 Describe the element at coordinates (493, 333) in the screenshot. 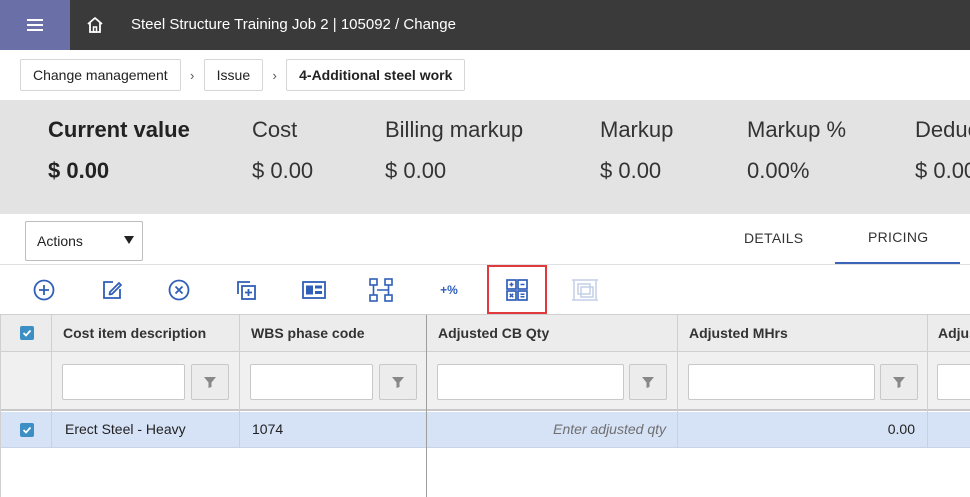

I see `column-header-adjusted-cb-qty: Adjusted CB Qty` at that location.